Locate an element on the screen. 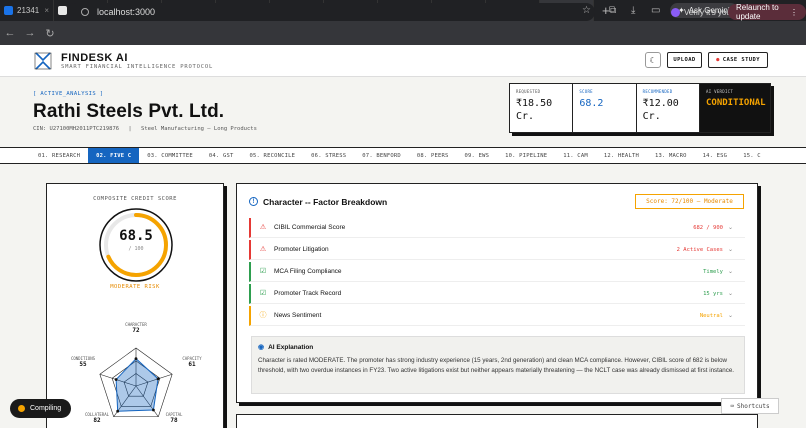 This screenshot has height=428, width=806. brand-tagline: SMART FINANCIAL INTELLIGENCE PROTOCOL is located at coordinates (137, 67).